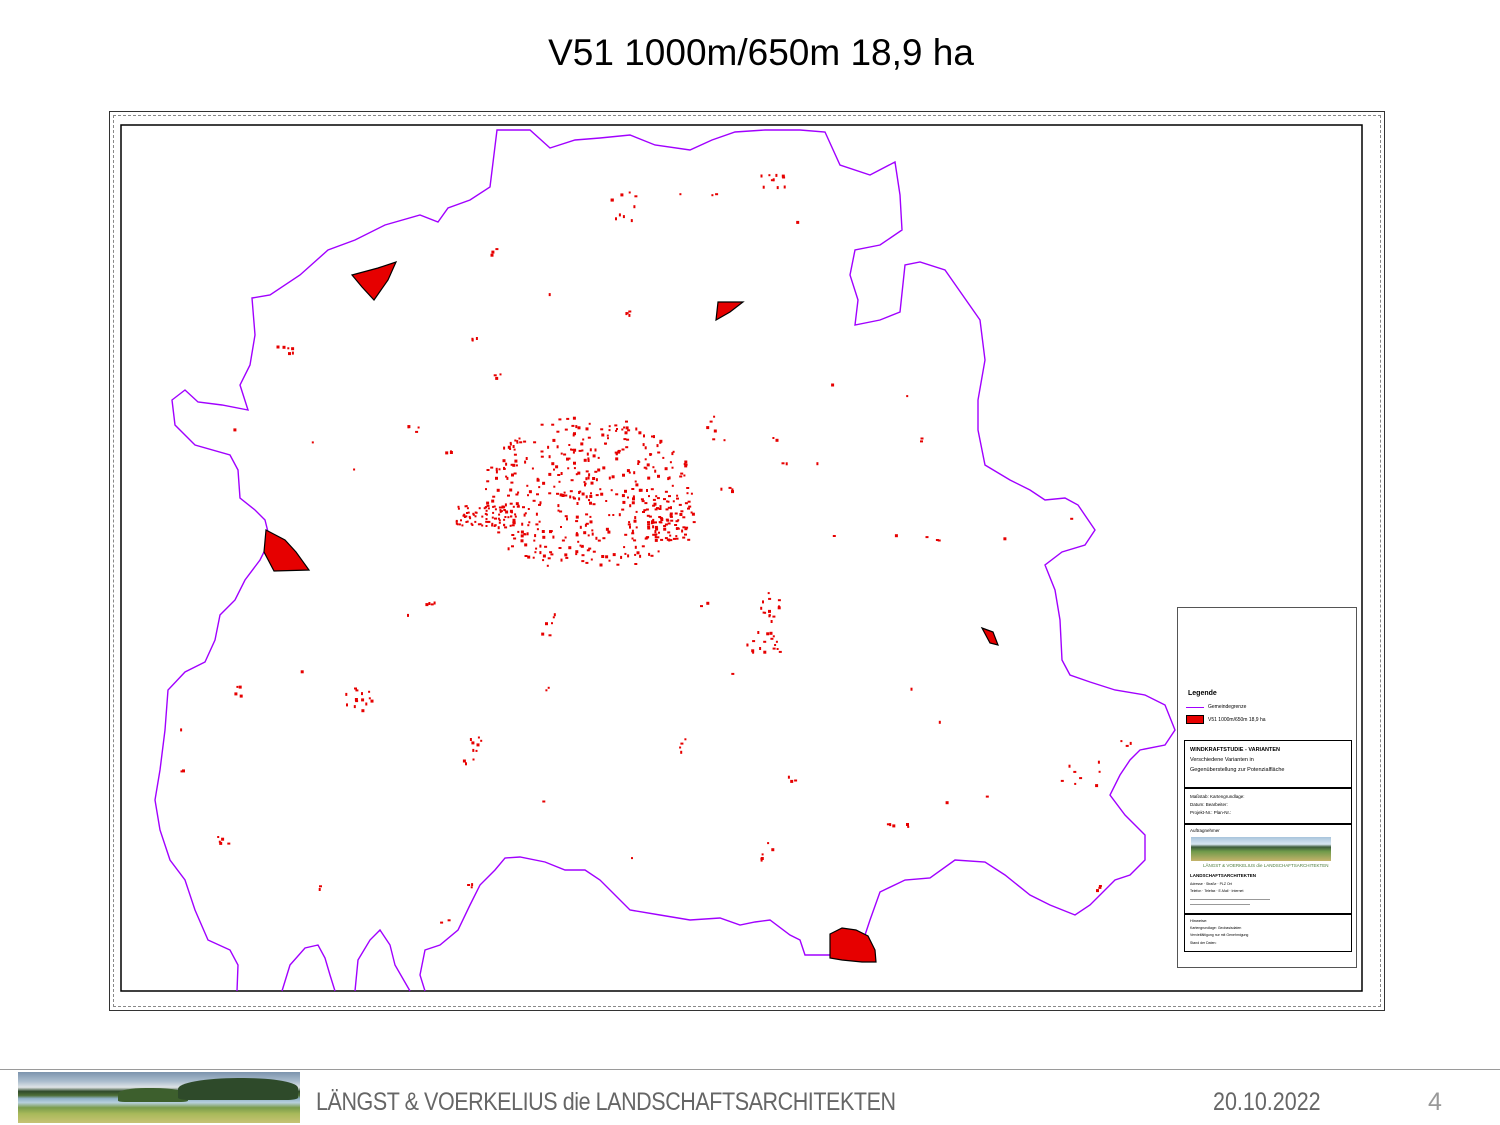 The width and height of the screenshot is (1500, 1125). Describe the element at coordinates (1216, 928) in the screenshot. I see `notes-line: Kartengrundlage: Geobasisdaten` at that location.